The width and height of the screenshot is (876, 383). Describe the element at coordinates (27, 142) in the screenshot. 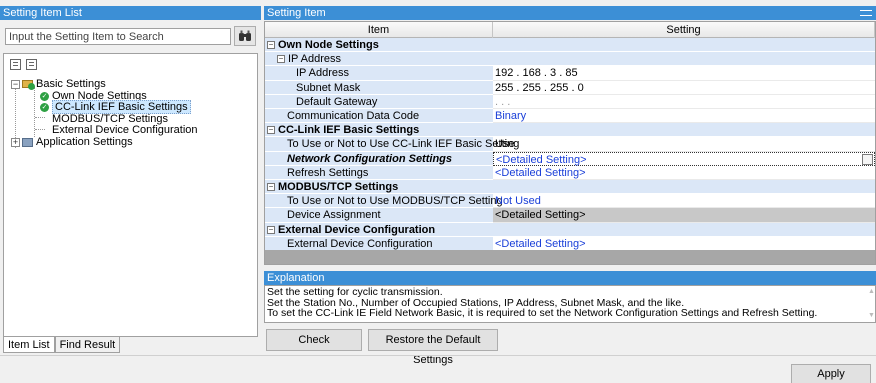

I see `application-icon` at that location.